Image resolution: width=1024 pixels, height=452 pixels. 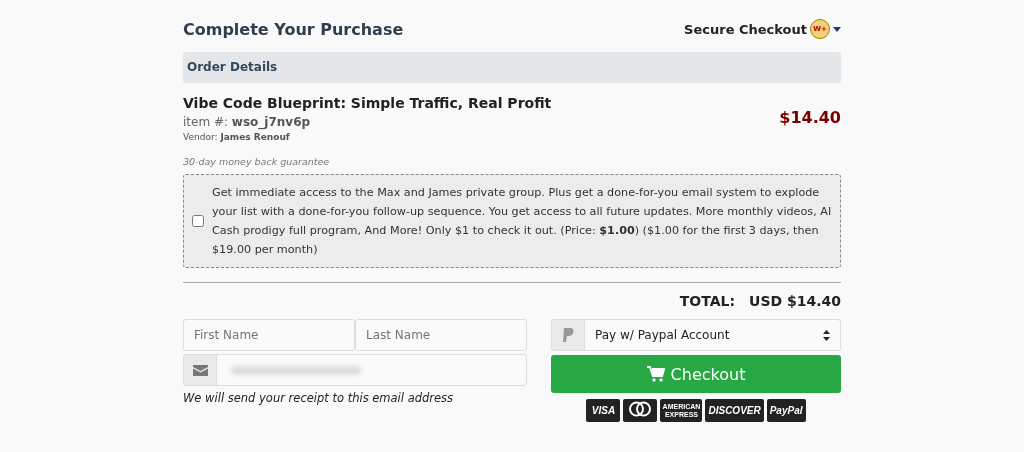 What do you see at coordinates (734, 410) in the screenshot?
I see `card-logo: DISCOVER` at bounding box center [734, 410].